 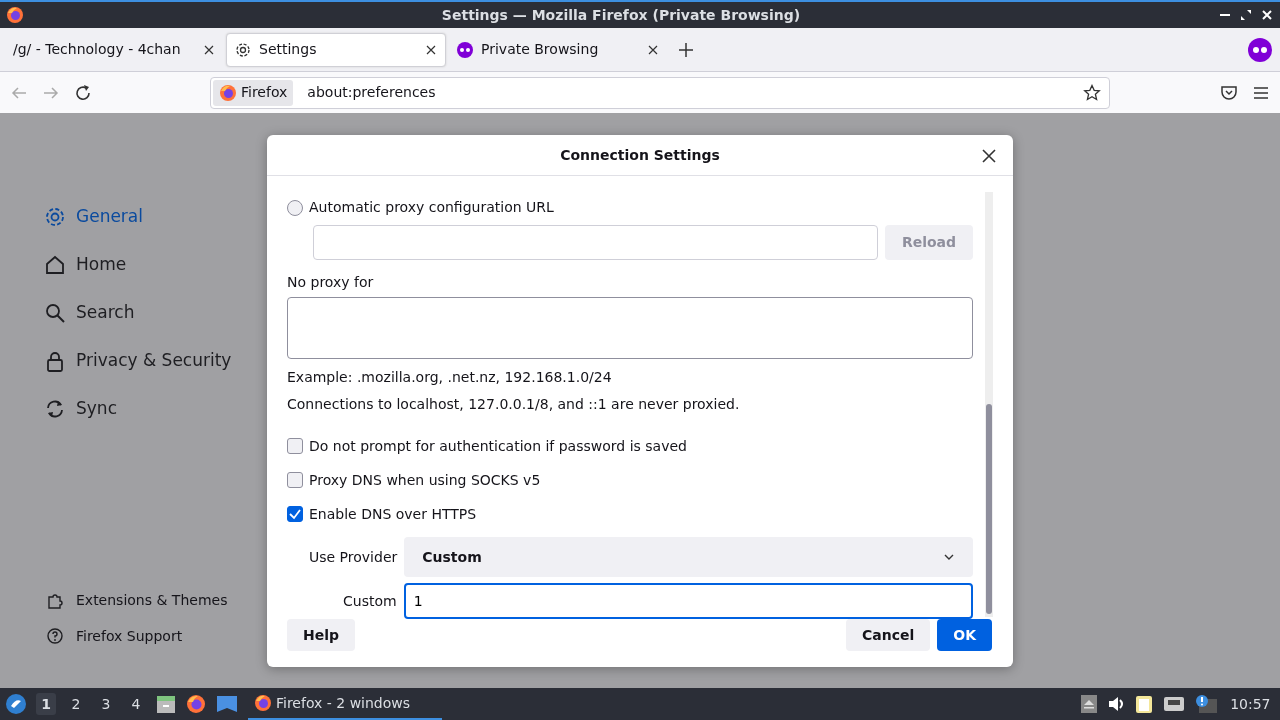 I want to click on sidebar-item: Search, so click(x=155, y=313).